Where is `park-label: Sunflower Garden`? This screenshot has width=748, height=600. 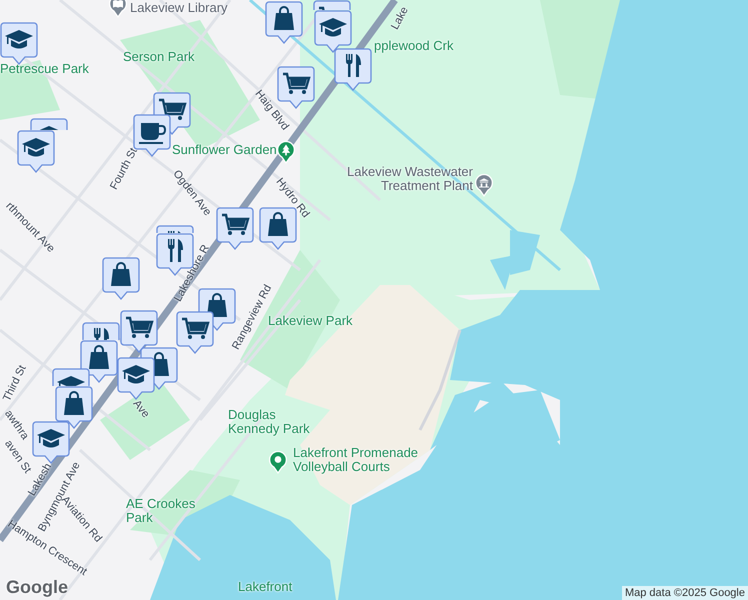
park-label: Sunflower Garden is located at coordinates (224, 150).